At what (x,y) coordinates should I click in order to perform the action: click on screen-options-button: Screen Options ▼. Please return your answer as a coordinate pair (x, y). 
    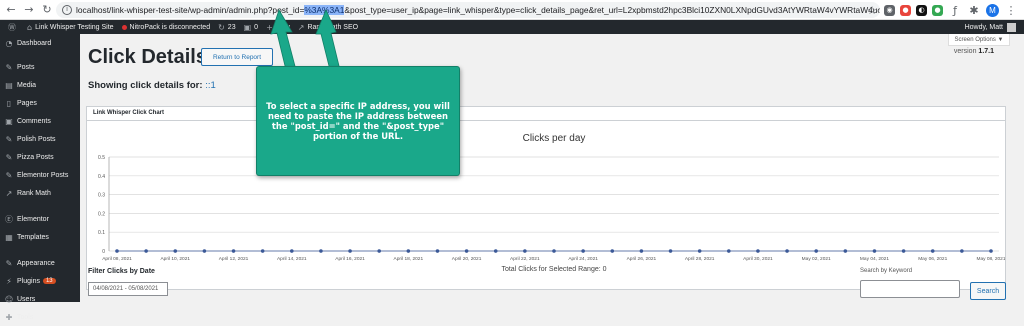
    Looking at the image, I should click on (979, 40).